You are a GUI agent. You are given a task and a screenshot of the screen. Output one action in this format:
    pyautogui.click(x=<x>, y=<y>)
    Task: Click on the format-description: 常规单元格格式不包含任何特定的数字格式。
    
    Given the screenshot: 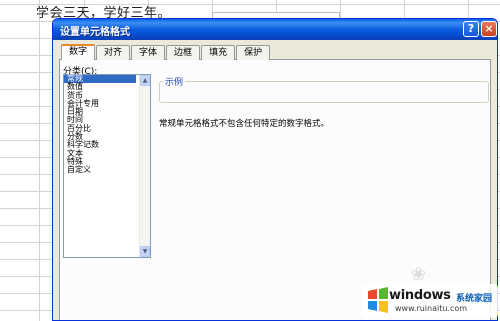 What is the action you would take?
    pyautogui.click(x=244, y=124)
    